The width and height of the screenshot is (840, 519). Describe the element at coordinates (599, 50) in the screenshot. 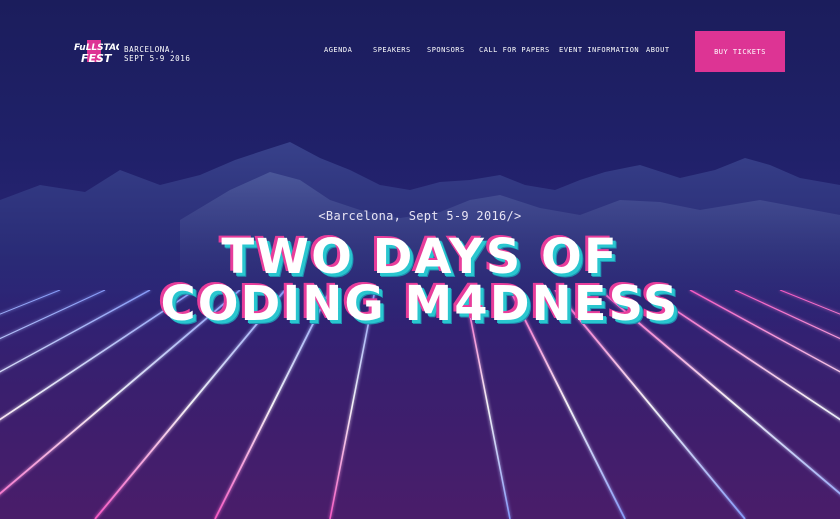

I see `nav-item-event-information: EVENT INFORMATION` at that location.